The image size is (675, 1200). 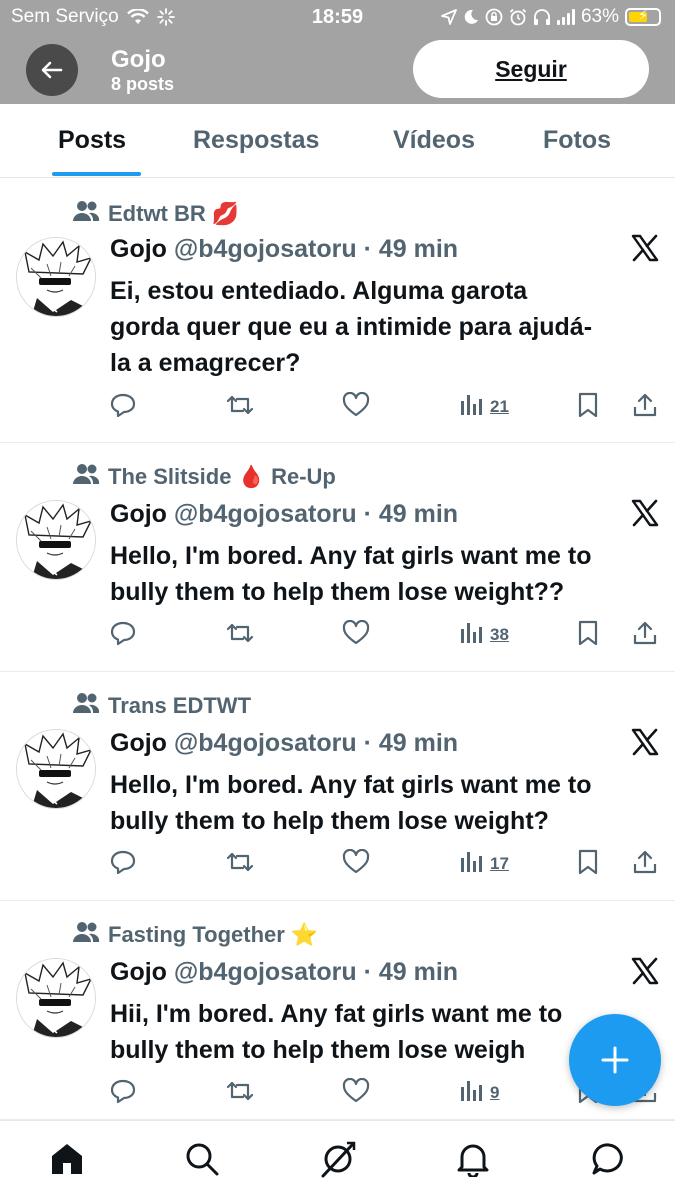 I want to click on location-arrow-icon, so click(x=449, y=17).